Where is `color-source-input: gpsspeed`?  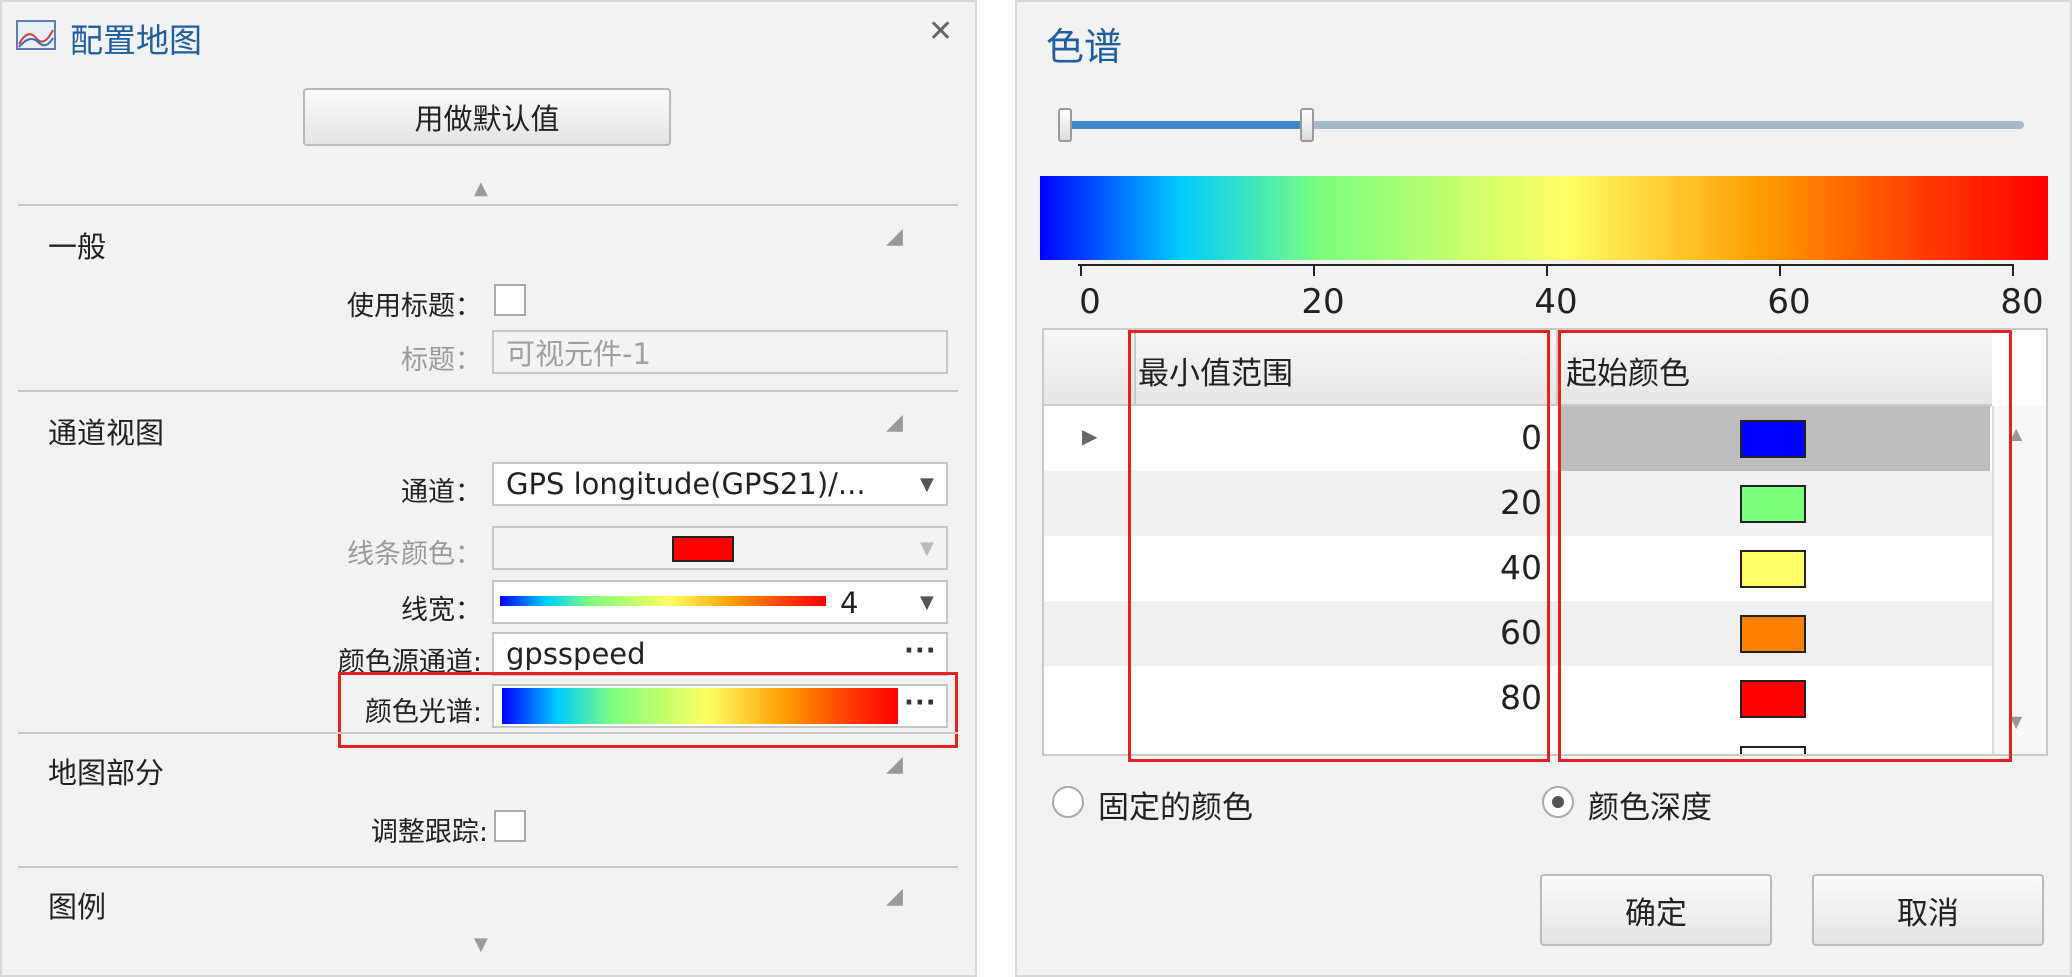 color-source-input: gpsspeed is located at coordinates (720, 654).